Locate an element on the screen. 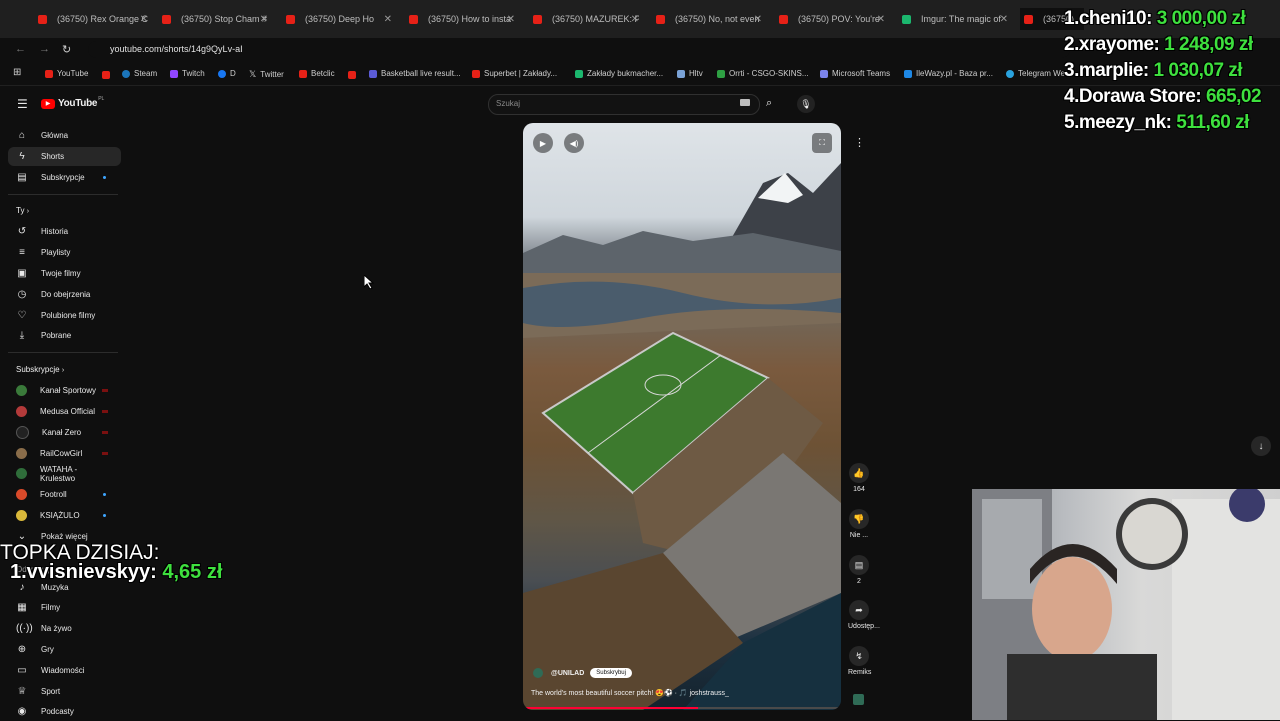  channel-name: KSIĄŻULO is located at coordinates (60, 515).